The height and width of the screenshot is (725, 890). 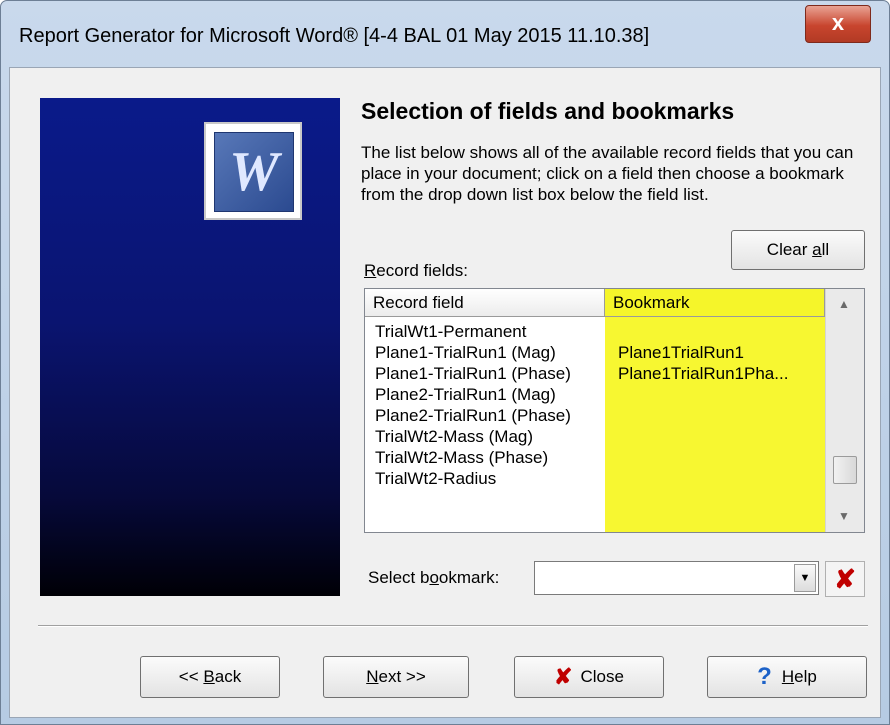 What do you see at coordinates (473, 373) in the screenshot?
I see `record-field-cell: Plane1-TrialRun1 (Phase)` at bounding box center [473, 373].